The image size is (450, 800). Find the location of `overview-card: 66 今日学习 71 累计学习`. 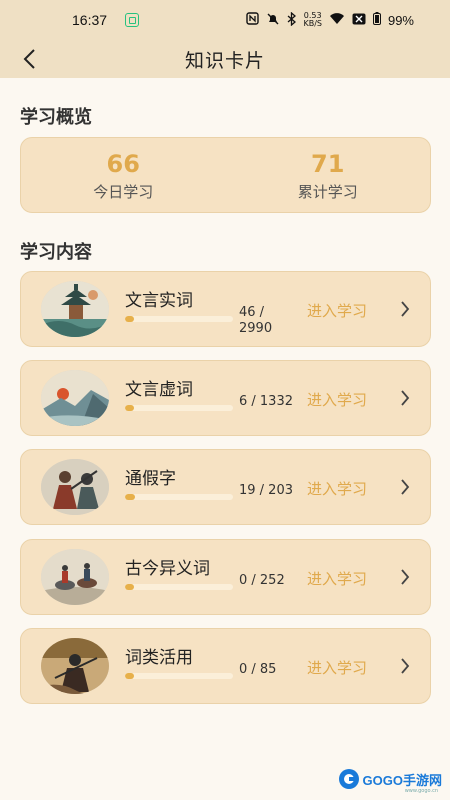

overview-card: 66 今日学习 71 累计学习 is located at coordinates (225, 175).